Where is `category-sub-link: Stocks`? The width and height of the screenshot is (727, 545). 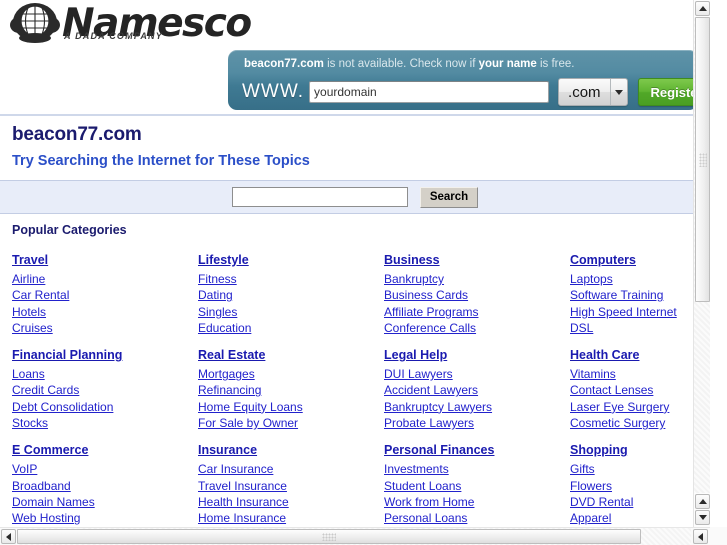
category-sub-link: Stocks is located at coordinates (30, 423).